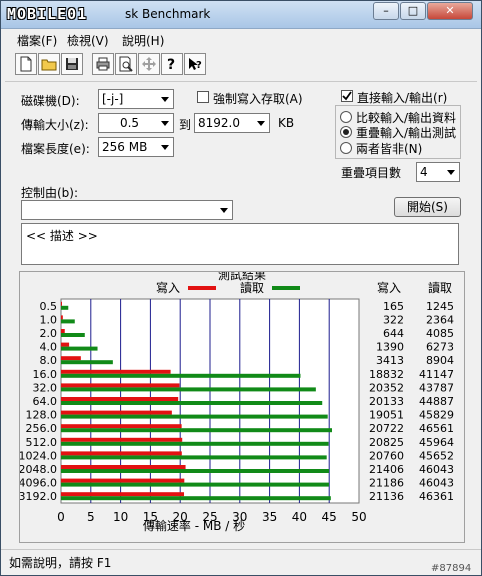 This screenshot has height=576, width=482. What do you see at coordinates (386, 483) in the screenshot?
I see `write-value-label: 21186` at bounding box center [386, 483].